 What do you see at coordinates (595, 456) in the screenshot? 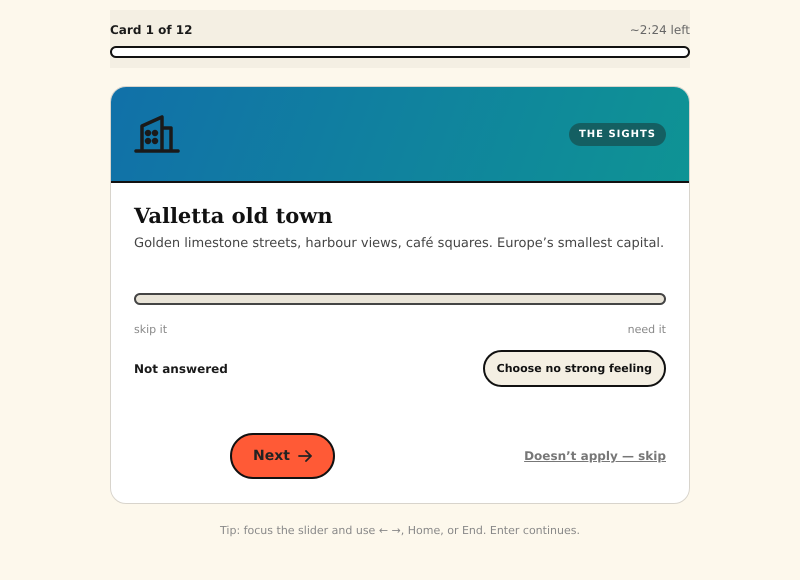
I see `skip-link: Doesn’t apply — skip` at bounding box center [595, 456].